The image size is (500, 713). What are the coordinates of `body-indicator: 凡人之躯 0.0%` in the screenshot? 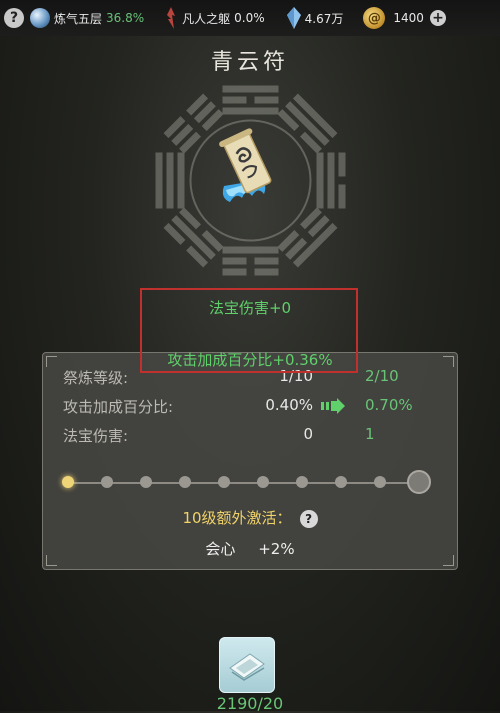 It's located at (204, 18).